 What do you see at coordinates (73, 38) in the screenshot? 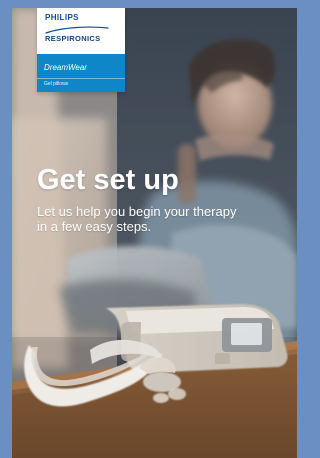
I see `brand-subbrand: RESPIRONICS` at bounding box center [73, 38].